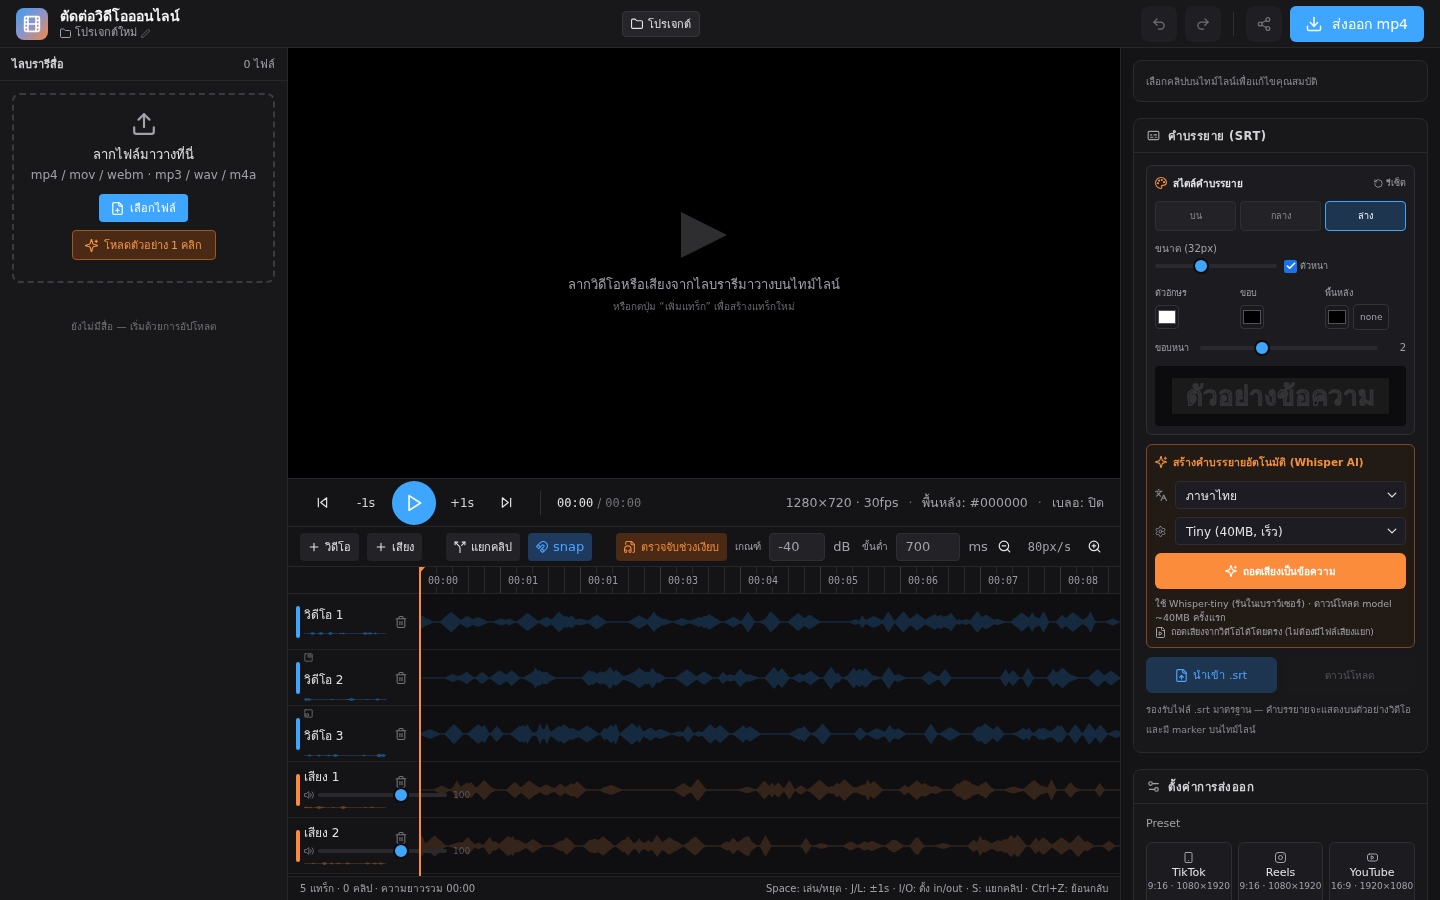  Describe the element at coordinates (1083, 580) in the screenshot. I see `time-tick: 00:08` at that location.